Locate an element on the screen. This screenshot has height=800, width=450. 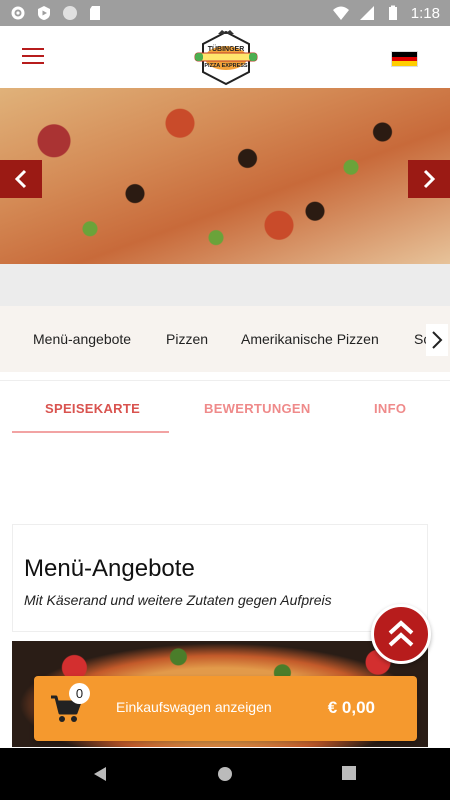
status-time: 1:18 is located at coordinates (425, 13).